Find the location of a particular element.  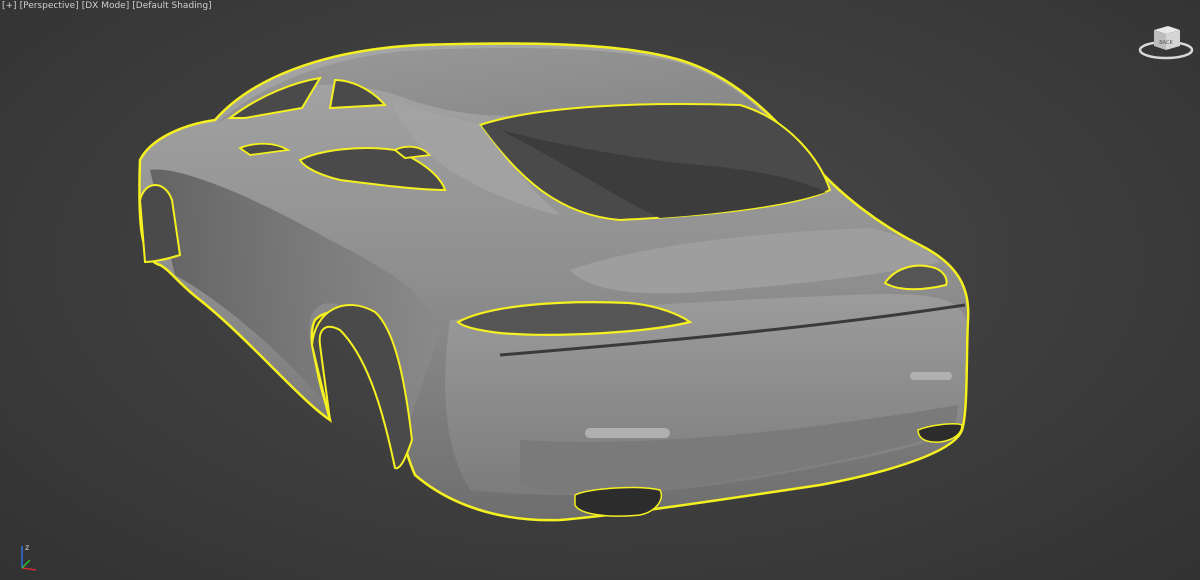

exhaust-left is located at coordinates (618, 501).